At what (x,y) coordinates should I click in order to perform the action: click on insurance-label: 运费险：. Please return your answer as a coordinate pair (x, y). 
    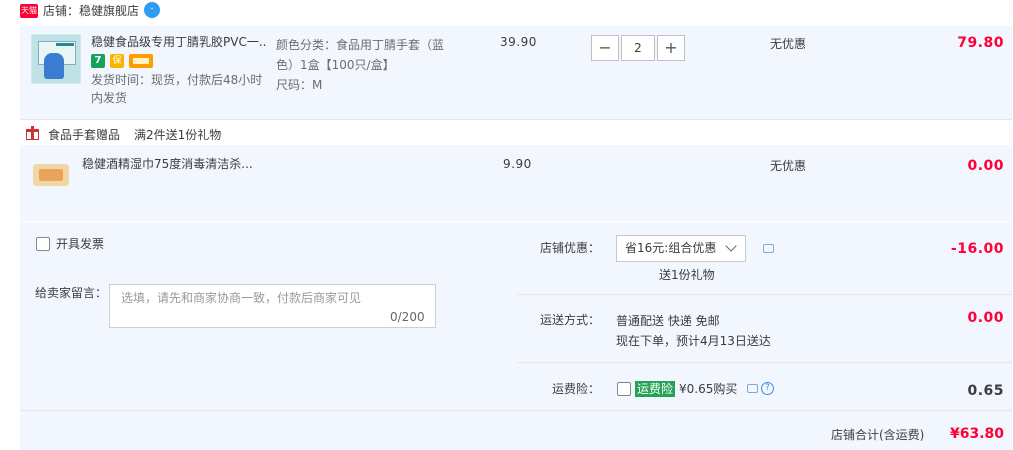
    Looking at the image, I should click on (575, 389).